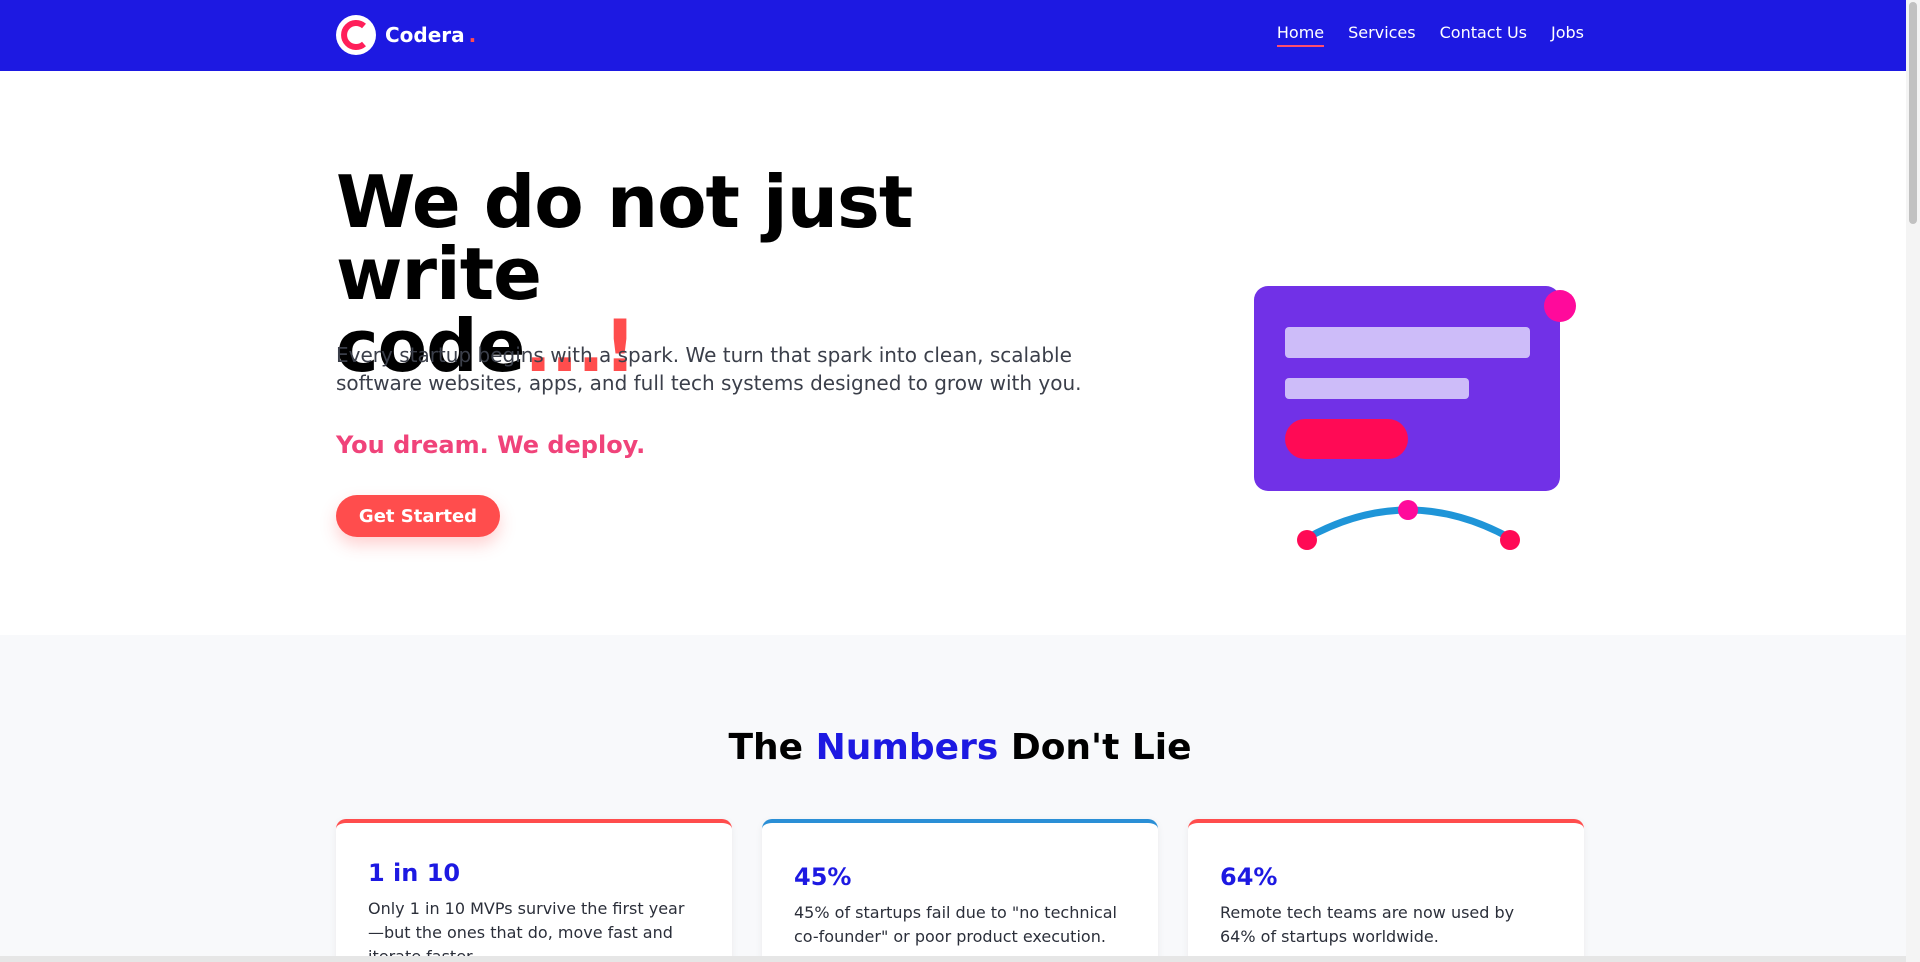 Image resolution: width=1920 pixels, height=962 pixels. I want to click on nav-link-jobs: Jobs, so click(1567, 35).